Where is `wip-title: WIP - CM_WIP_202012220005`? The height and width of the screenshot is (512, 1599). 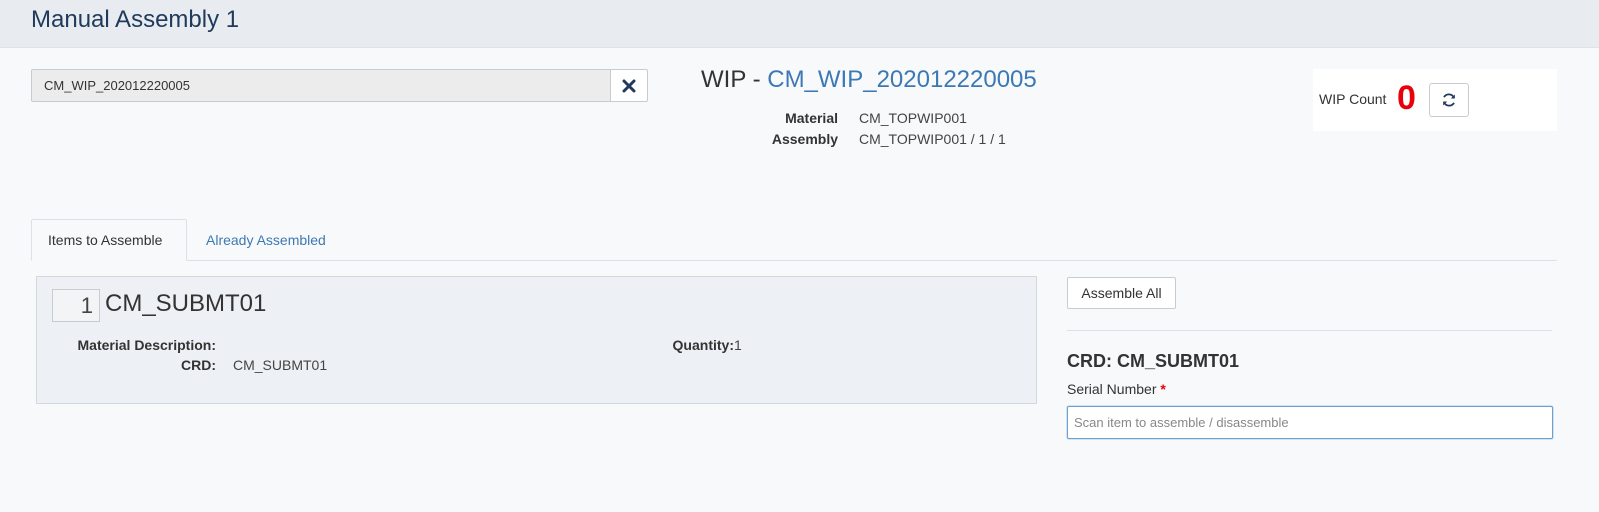 wip-title: WIP - CM_WIP_202012220005 is located at coordinates (869, 80).